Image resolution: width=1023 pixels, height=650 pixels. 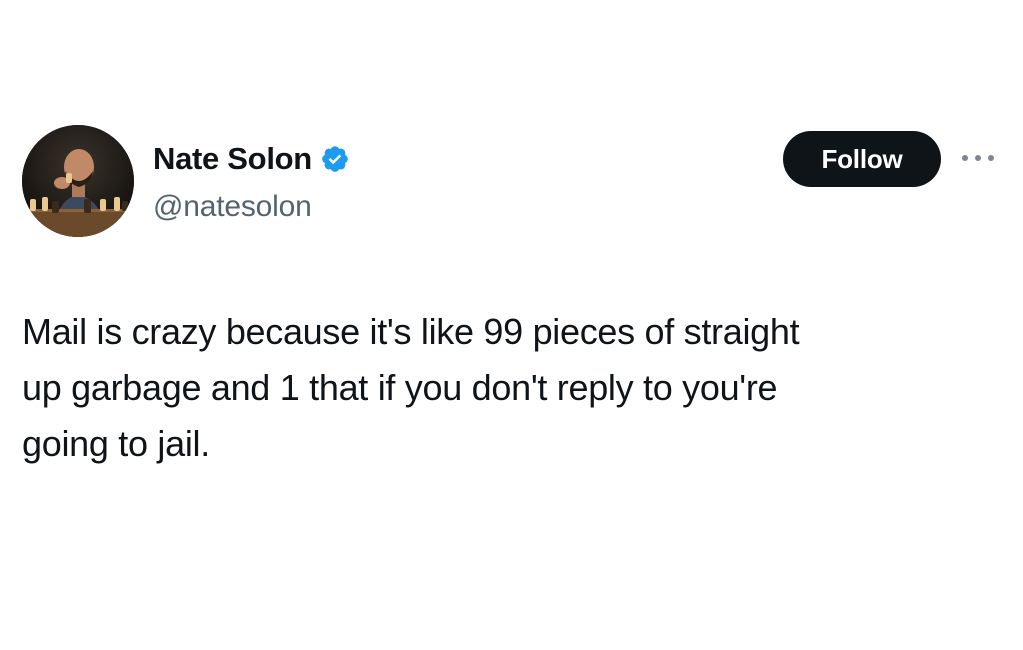 I want to click on avatar-image, so click(x=78, y=181).